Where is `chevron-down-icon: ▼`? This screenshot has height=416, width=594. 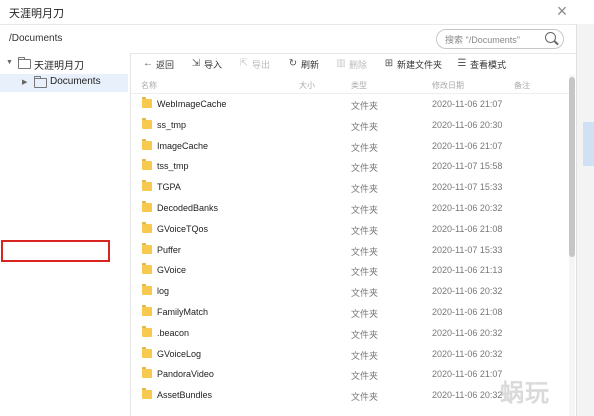 chevron-down-icon: ▼ is located at coordinates (9, 62).